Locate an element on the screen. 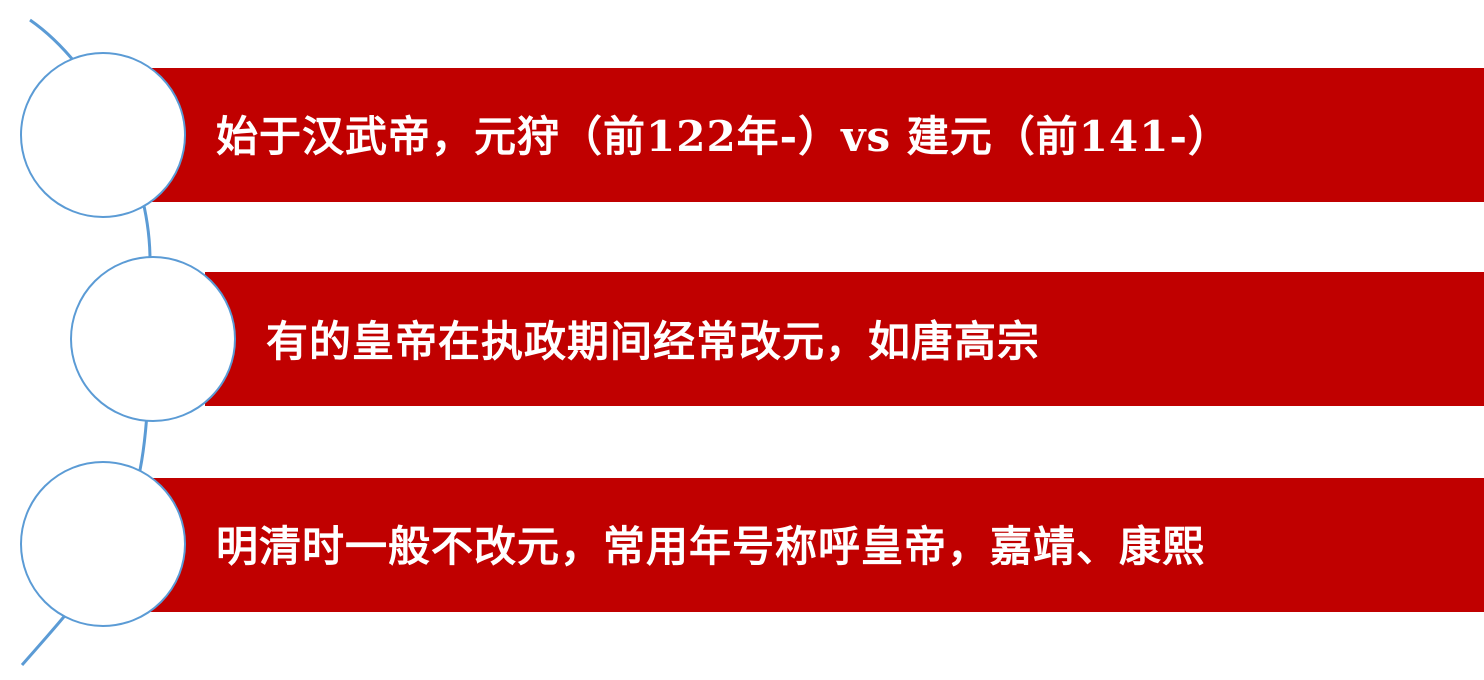  item-text-1: 始于汉武帝，元狩（前122年-）vs 建元（前141-） is located at coordinates (723, 136).